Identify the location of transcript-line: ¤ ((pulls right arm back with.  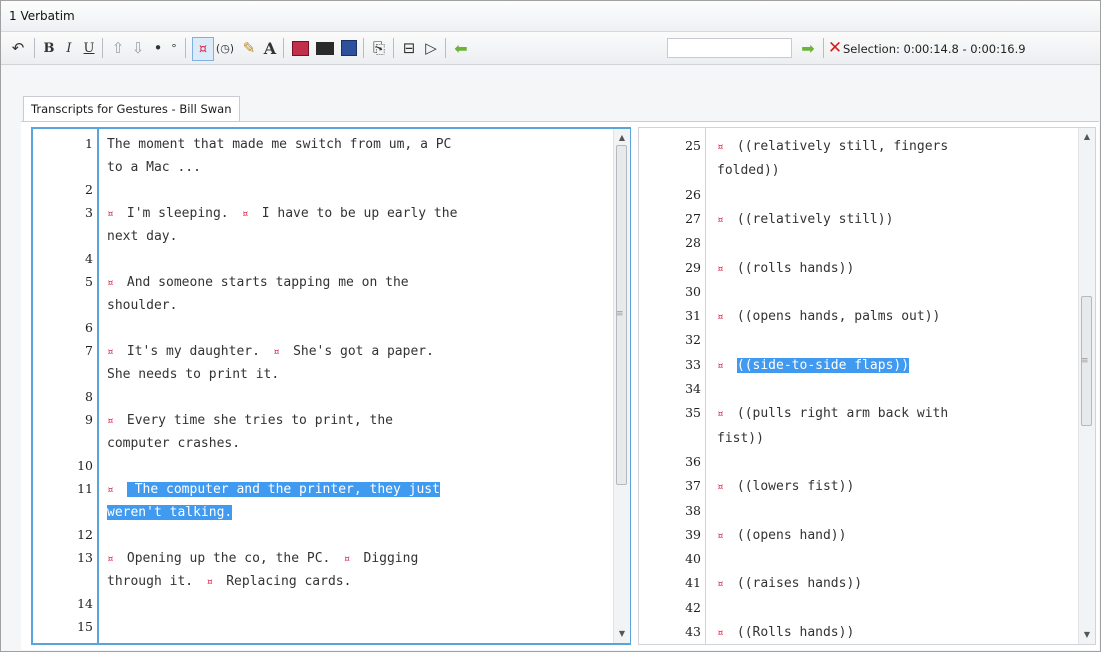
(832, 413).